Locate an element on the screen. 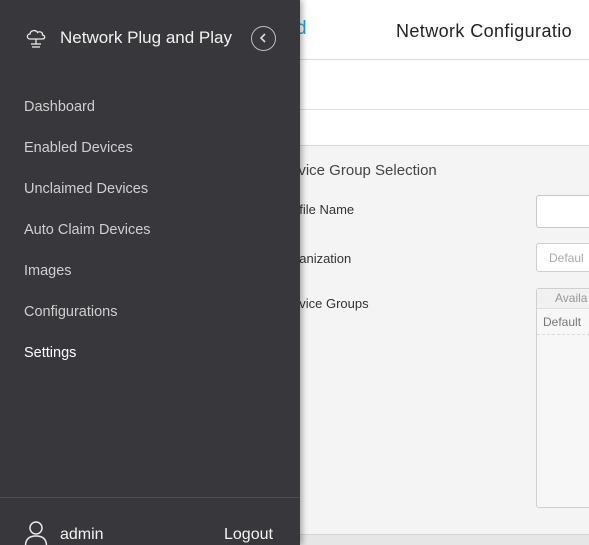 The image size is (589, 545). app-title: Network Plug and Play is located at coordinates (146, 37).